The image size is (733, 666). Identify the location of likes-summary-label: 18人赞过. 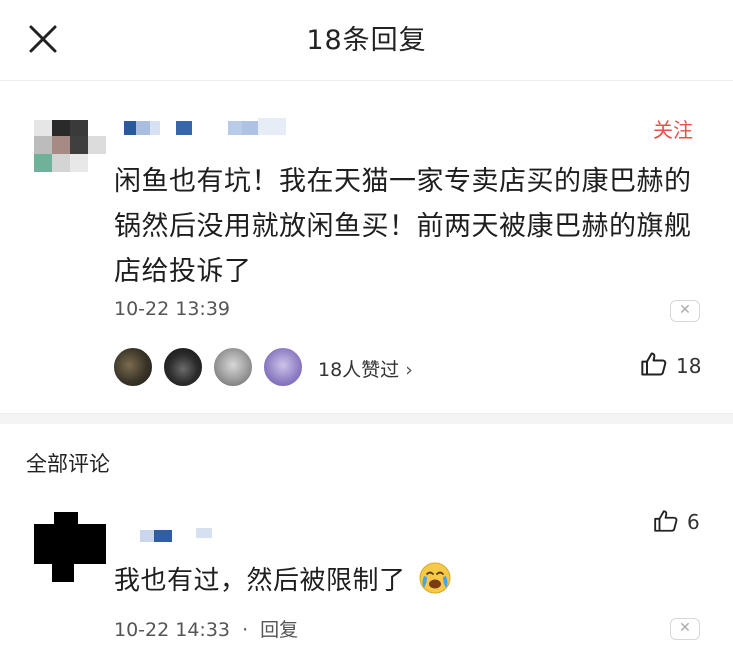
(359, 370).